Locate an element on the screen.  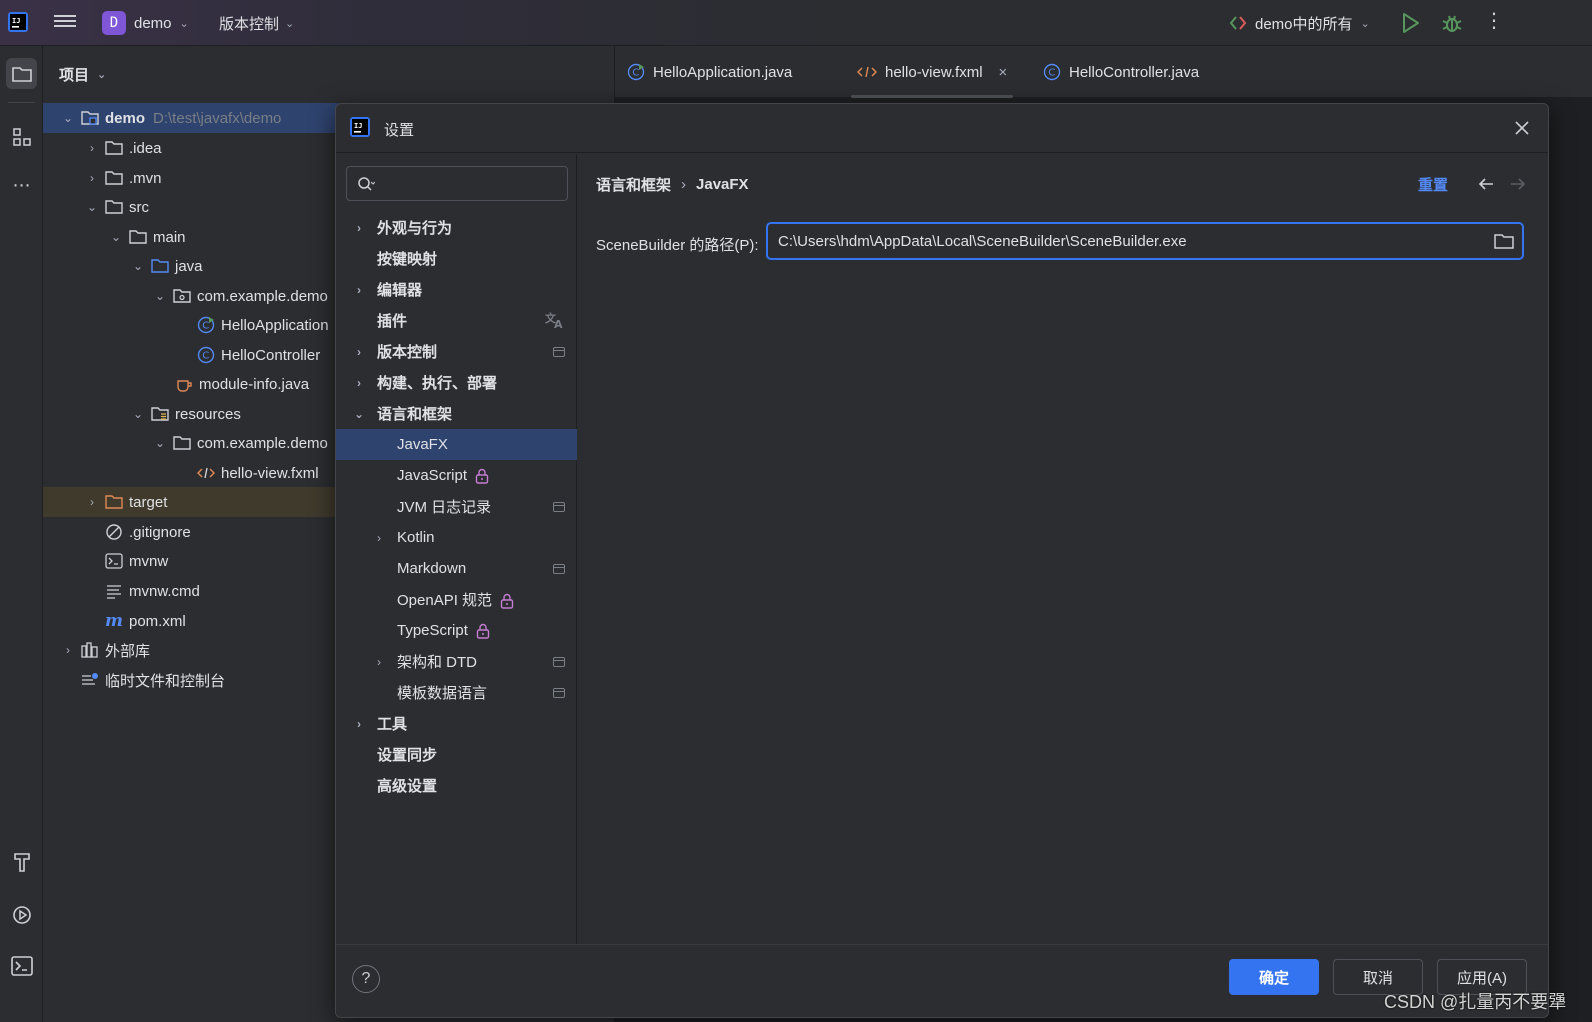
nav-label: 编辑器 is located at coordinates (400, 290).